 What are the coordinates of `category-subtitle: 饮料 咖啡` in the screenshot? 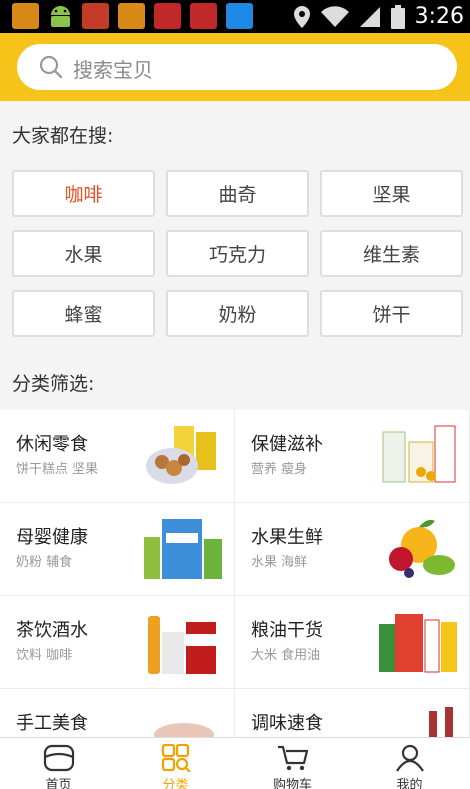 It's located at (44, 655).